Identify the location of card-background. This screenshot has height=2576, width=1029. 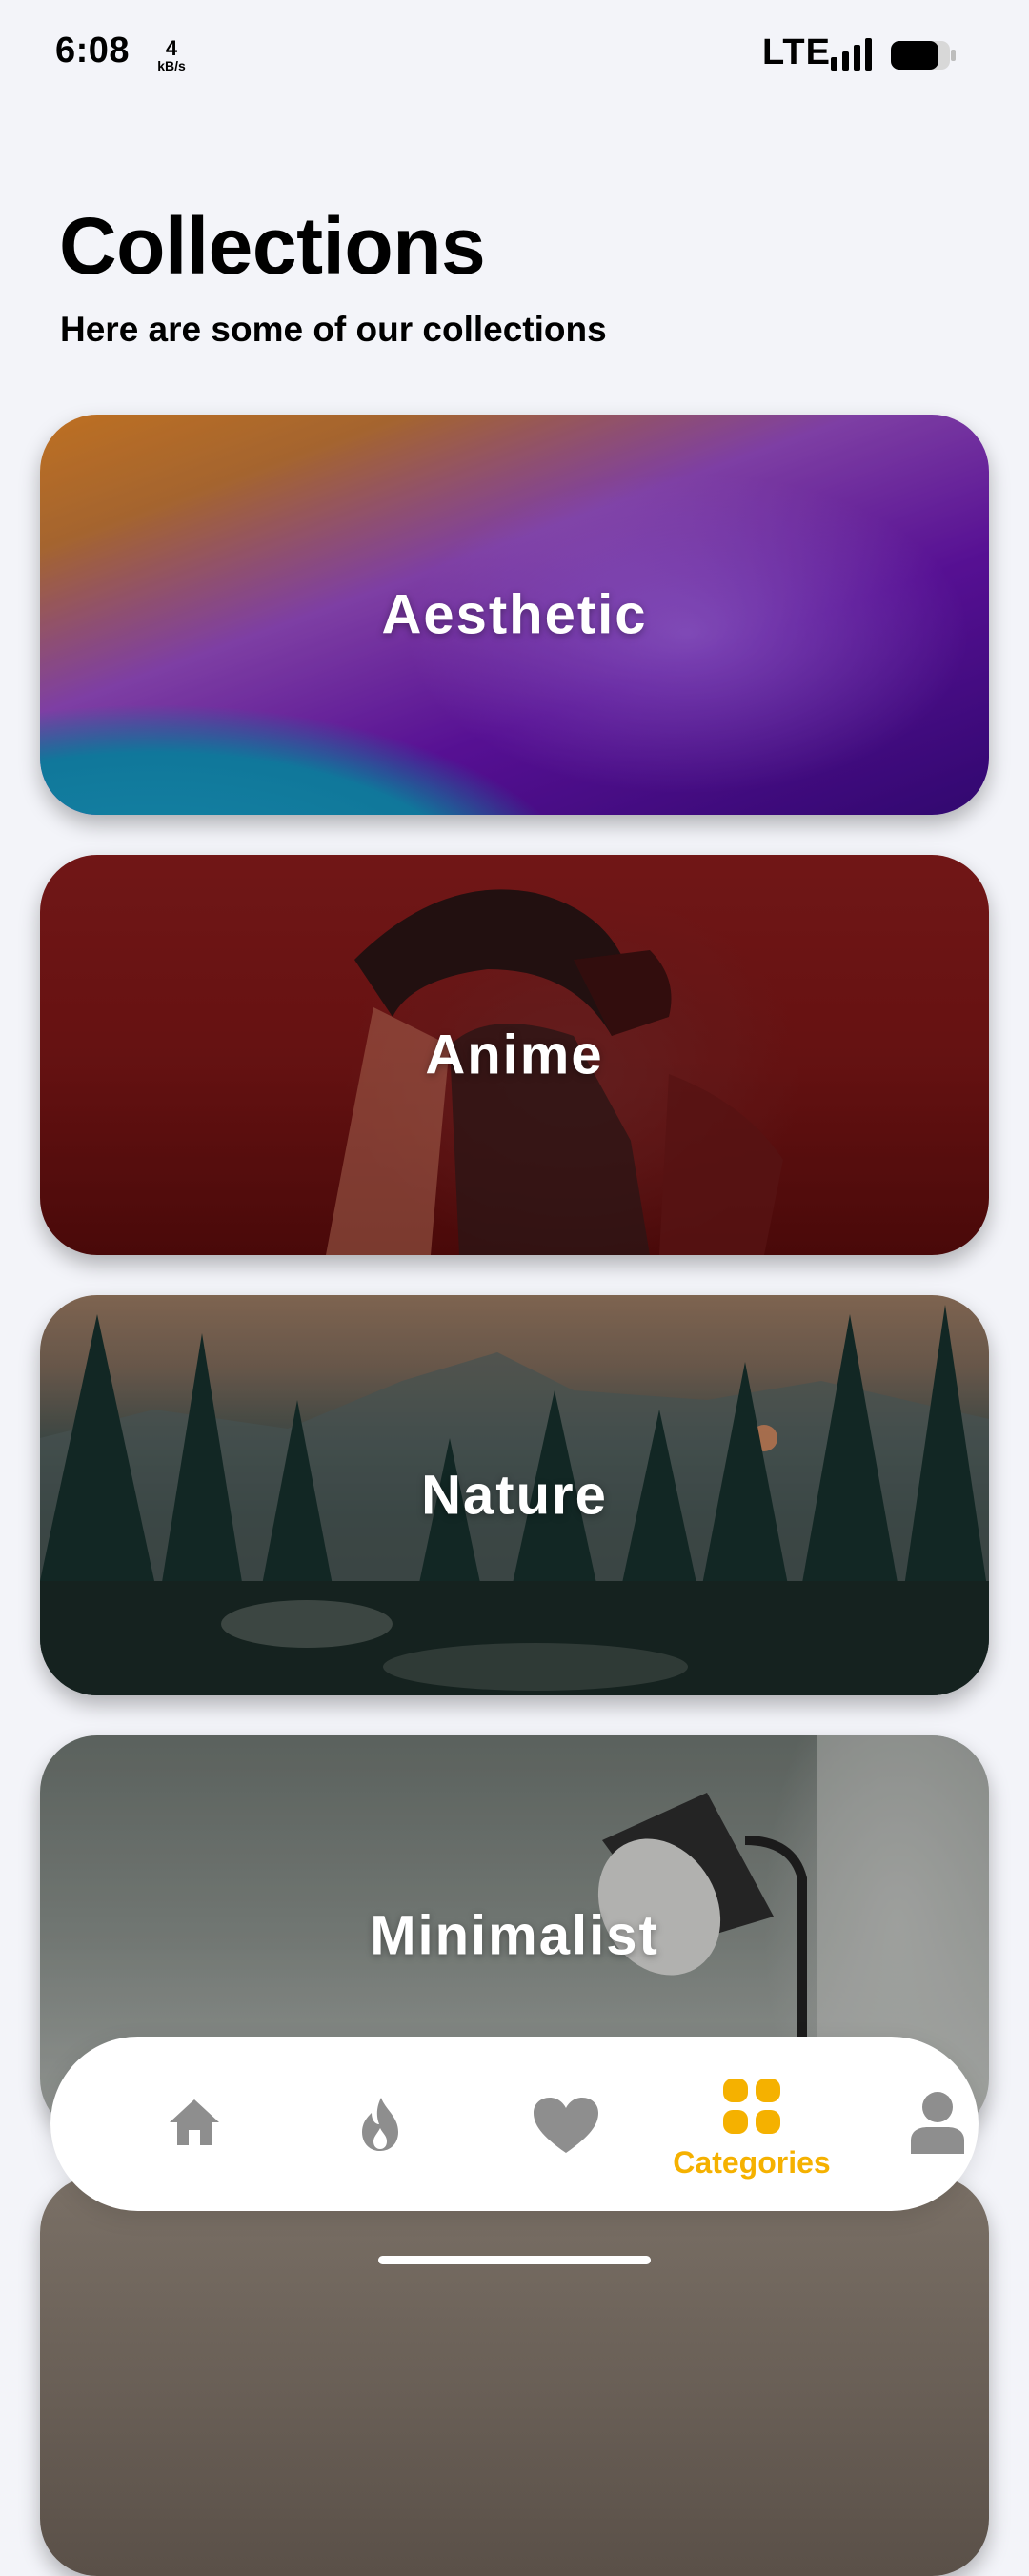
(514, 2376).